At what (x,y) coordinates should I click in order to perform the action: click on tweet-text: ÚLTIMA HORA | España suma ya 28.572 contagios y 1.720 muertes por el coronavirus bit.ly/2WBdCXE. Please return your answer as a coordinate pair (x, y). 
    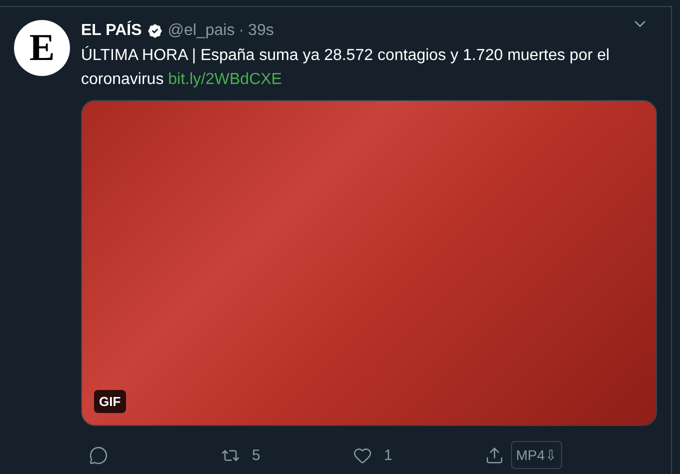
    Looking at the image, I should click on (346, 67).